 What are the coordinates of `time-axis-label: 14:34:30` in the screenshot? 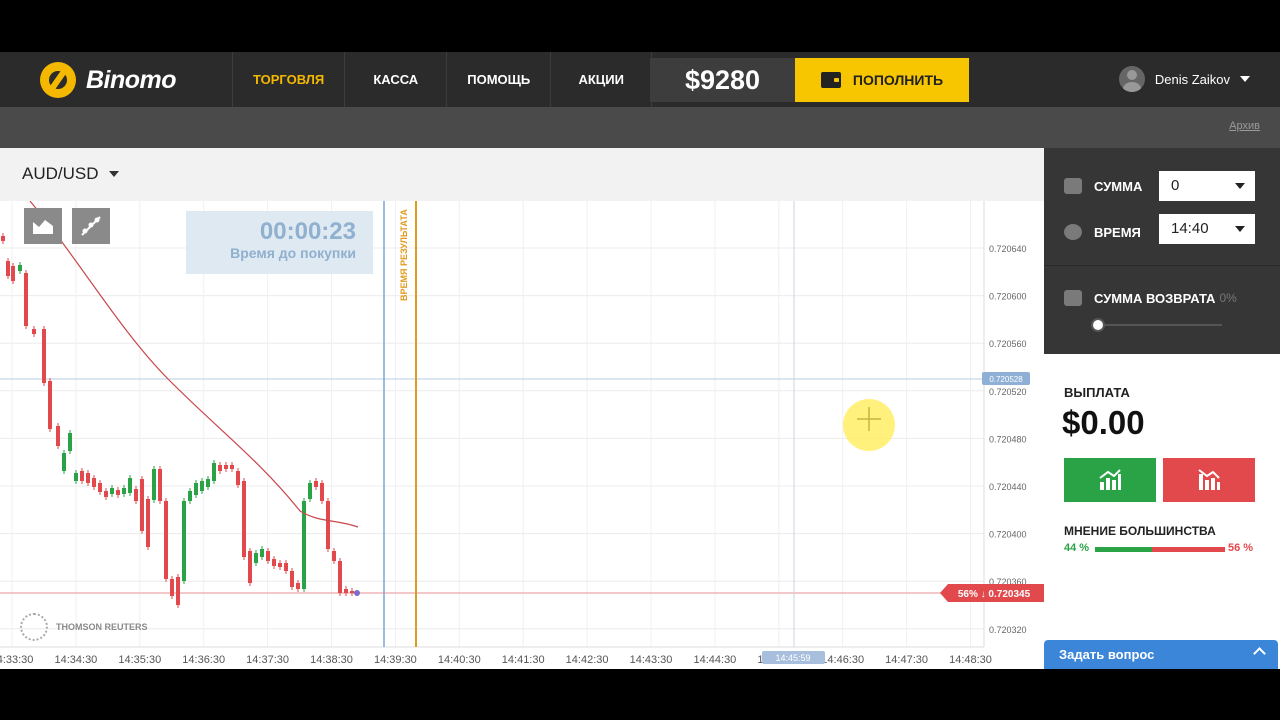 It's located at (75, 660).